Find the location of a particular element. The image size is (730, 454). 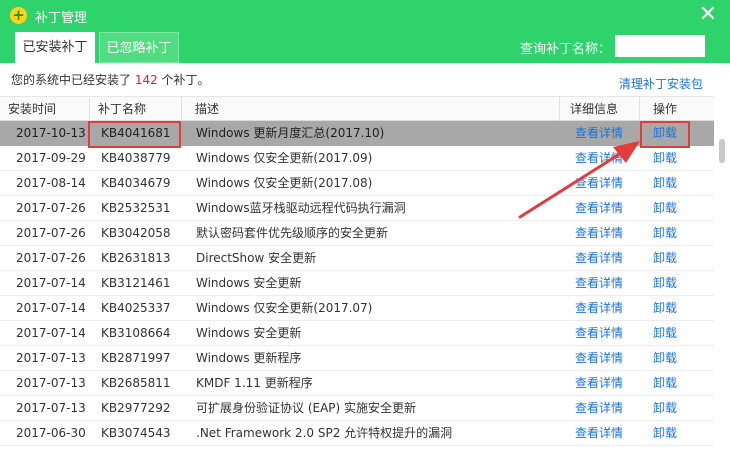

table-row: 2017-07-13 KB2871997 Windows 更新程序 查看详情 卸载 is located at coordinates (357, 358).